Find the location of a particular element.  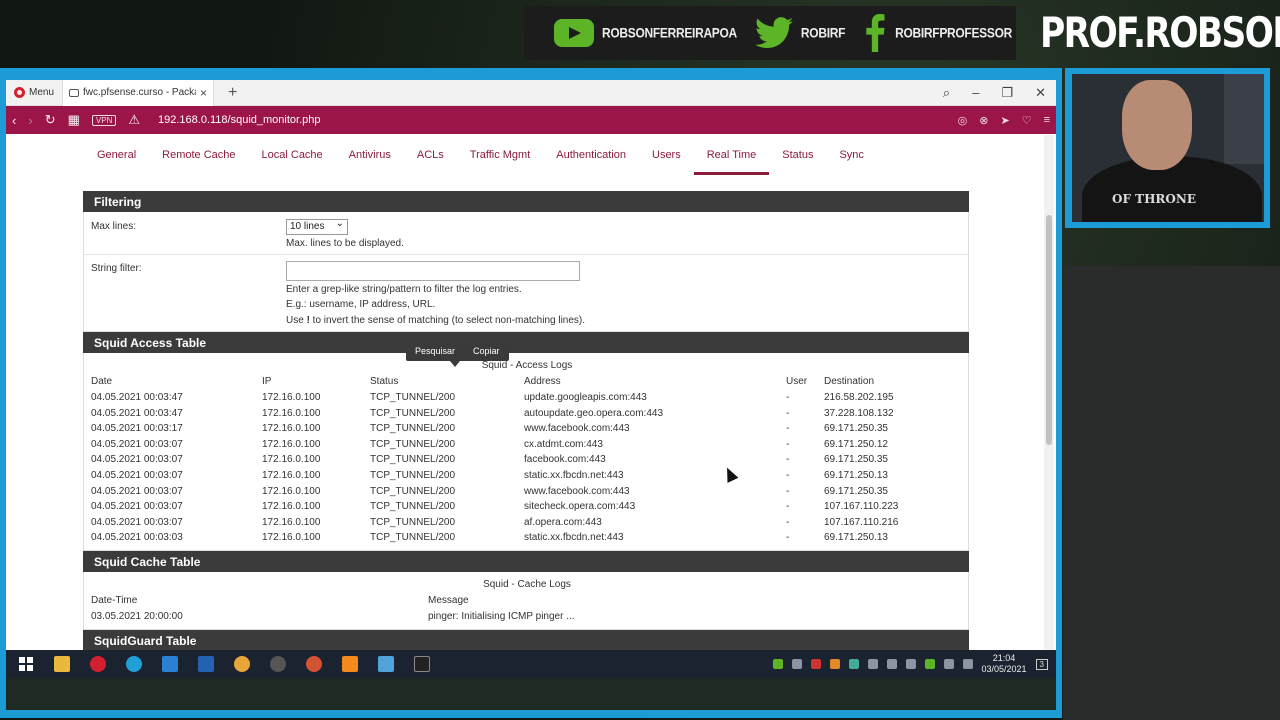

opera-menu-button: Menu is located at coordinates (34, 93).